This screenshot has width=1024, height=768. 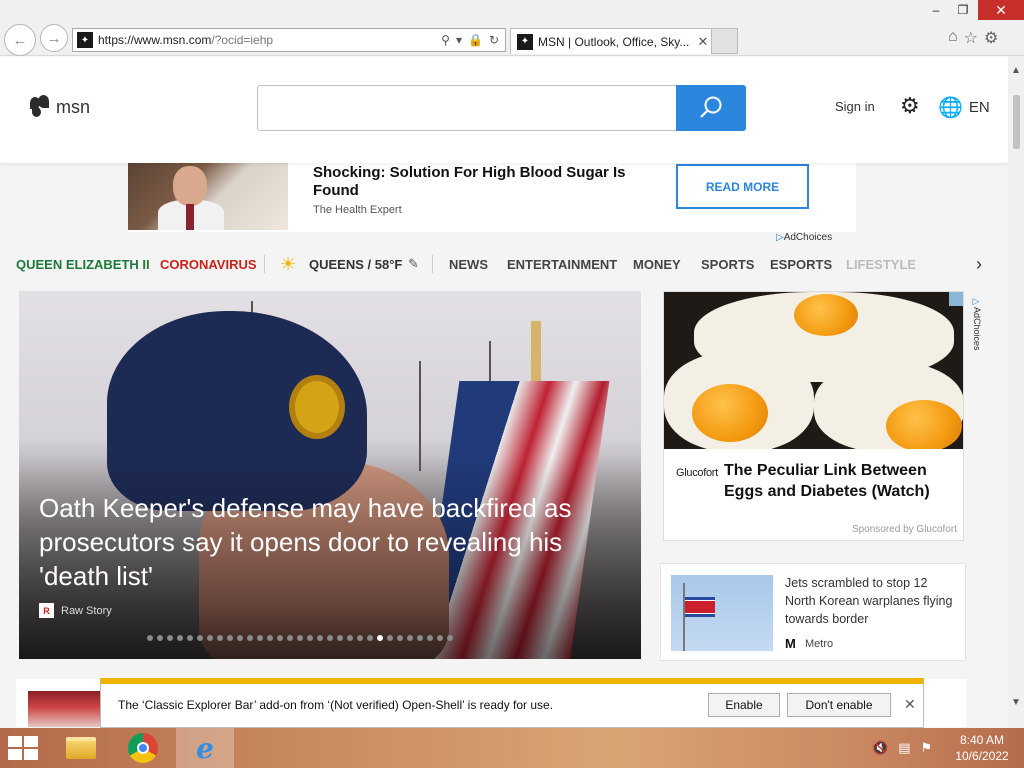 I want to click on tab-close-icon: ✕, so click(x=703, y=42).